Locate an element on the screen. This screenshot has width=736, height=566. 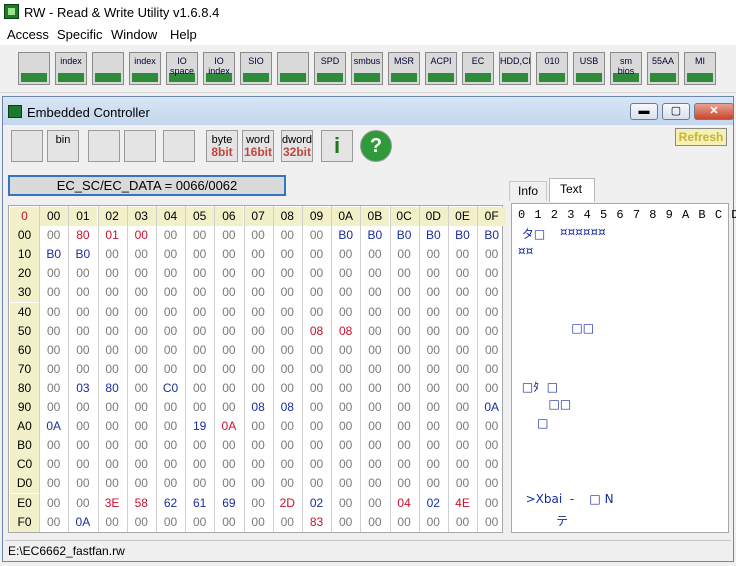
pci-index-icon: index is located at coordinates (71, 68).